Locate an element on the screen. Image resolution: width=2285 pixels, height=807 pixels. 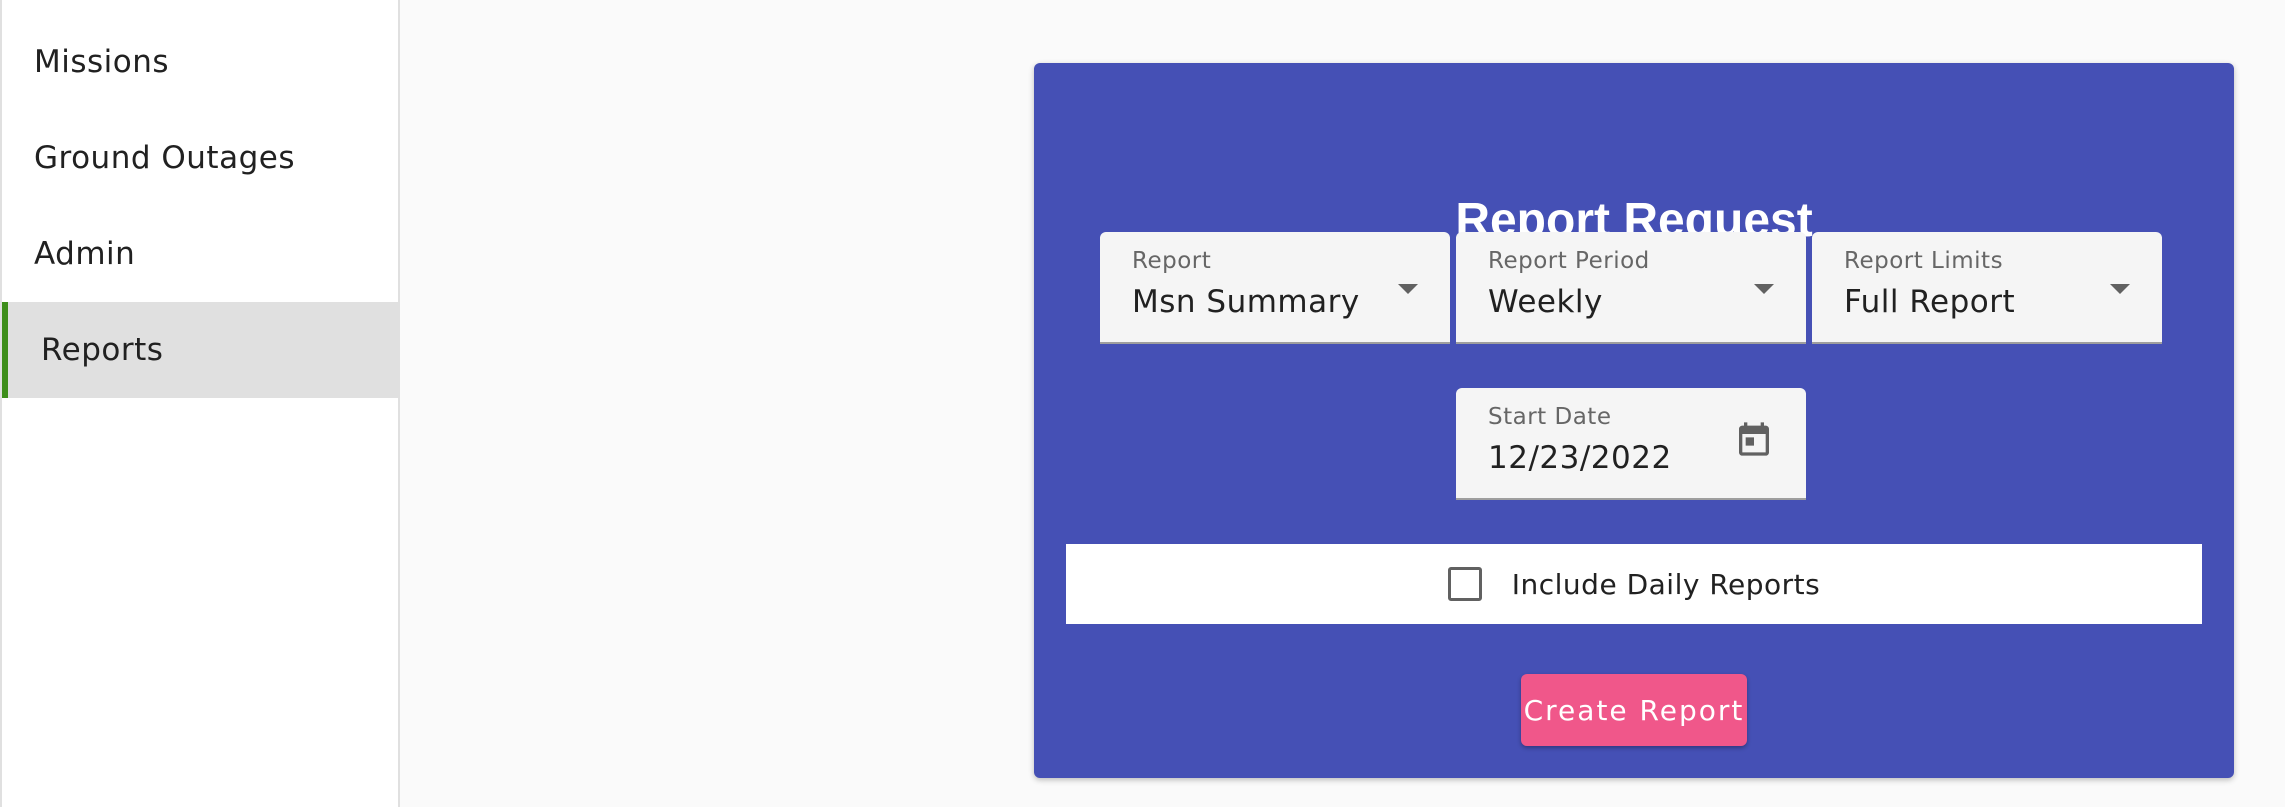
report-limits-value: Full Report is located at coordinates (1930, 302).